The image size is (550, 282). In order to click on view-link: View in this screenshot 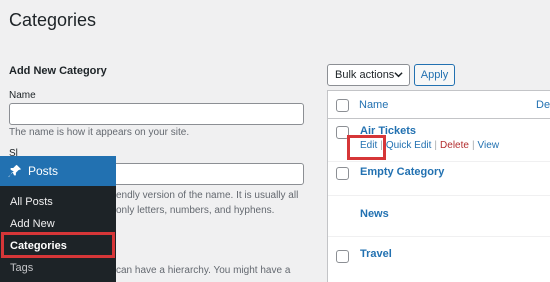, I will do `click(489, 145)`.